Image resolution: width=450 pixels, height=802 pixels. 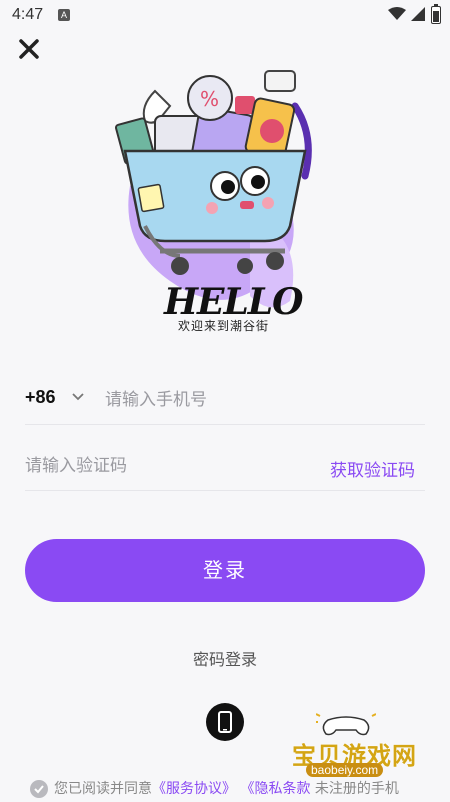 I want to click on verification-code-row: 获取验证码, so click(x=225, y=467).